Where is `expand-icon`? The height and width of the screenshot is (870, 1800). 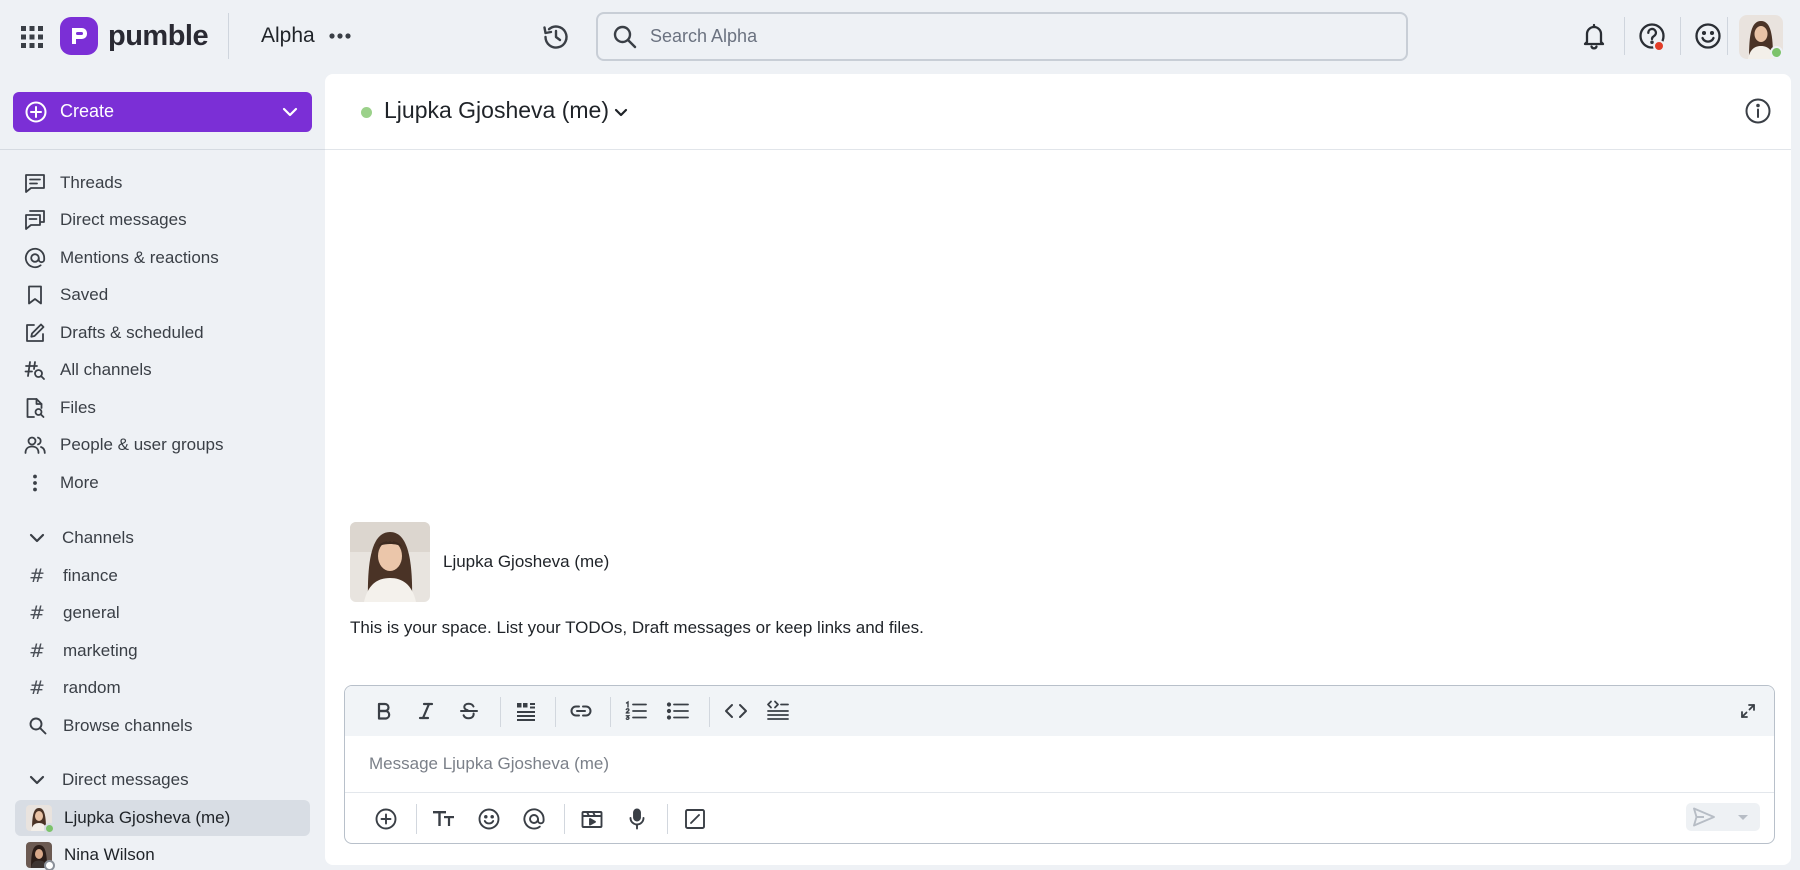 expand-icon is located at coordinates (1748, 711).